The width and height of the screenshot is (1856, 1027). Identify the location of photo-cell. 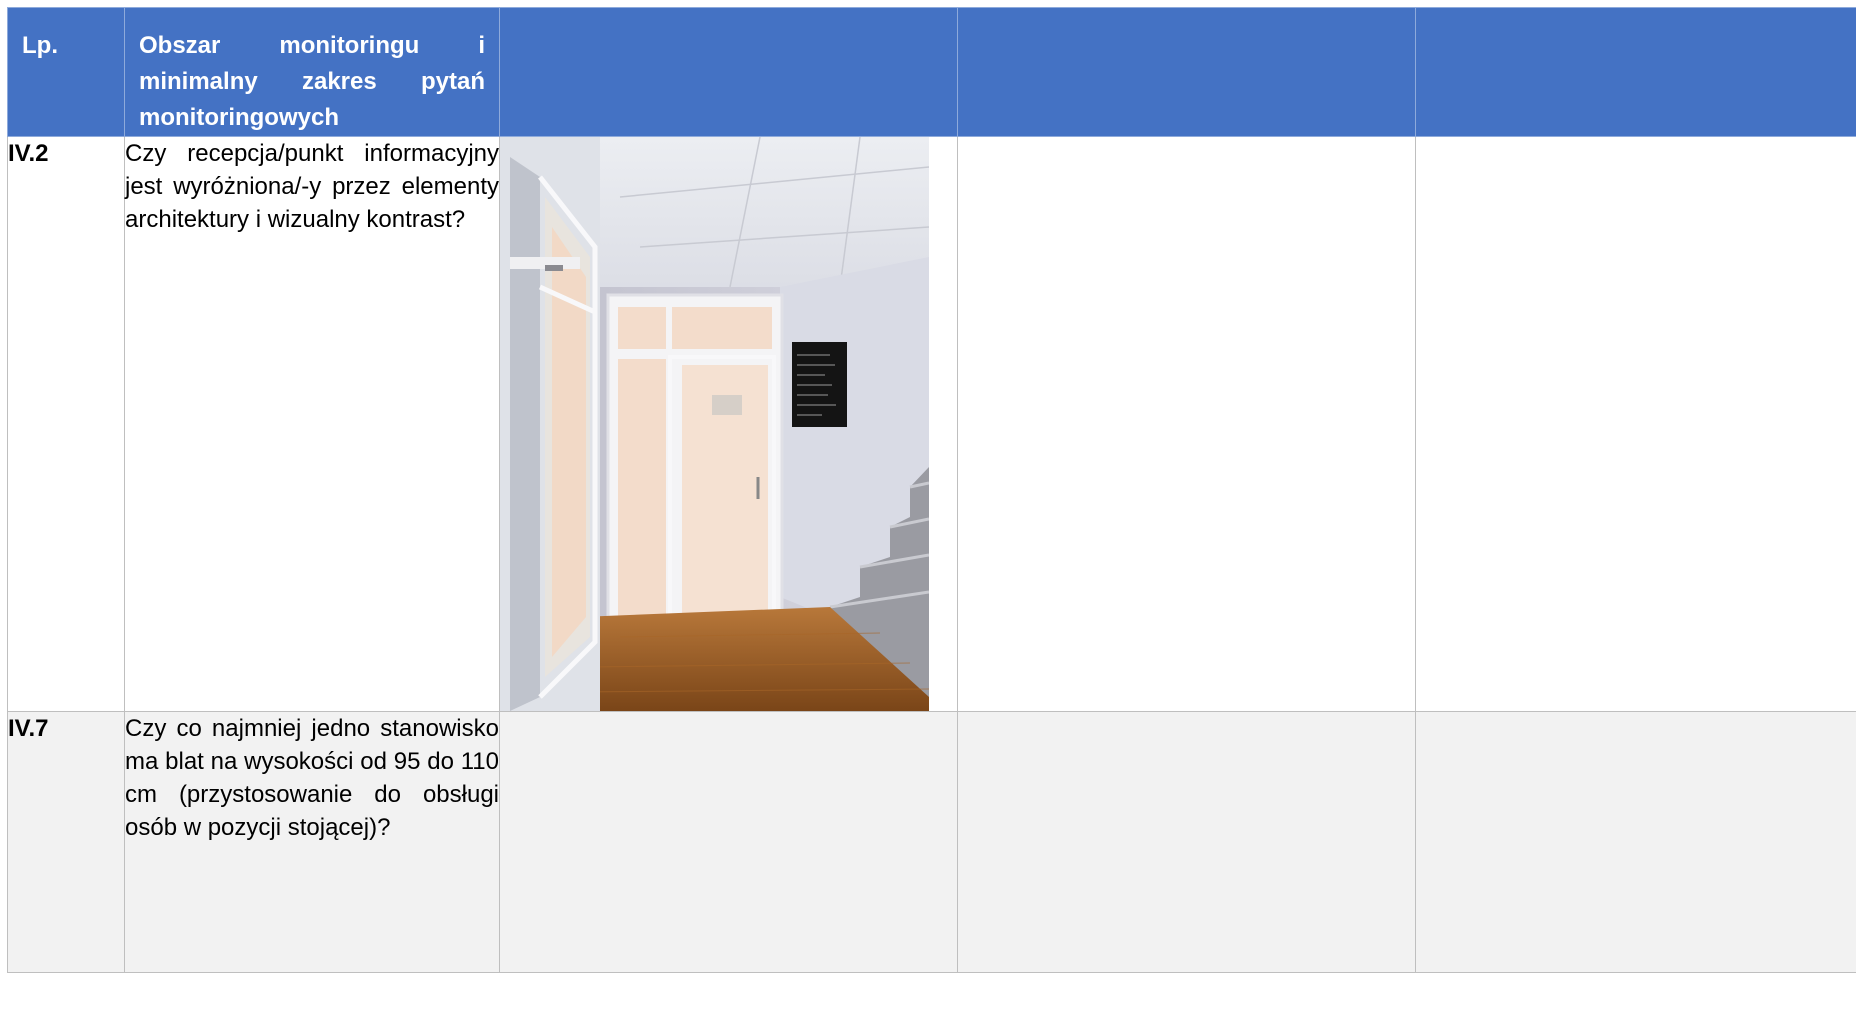
(728, 424).